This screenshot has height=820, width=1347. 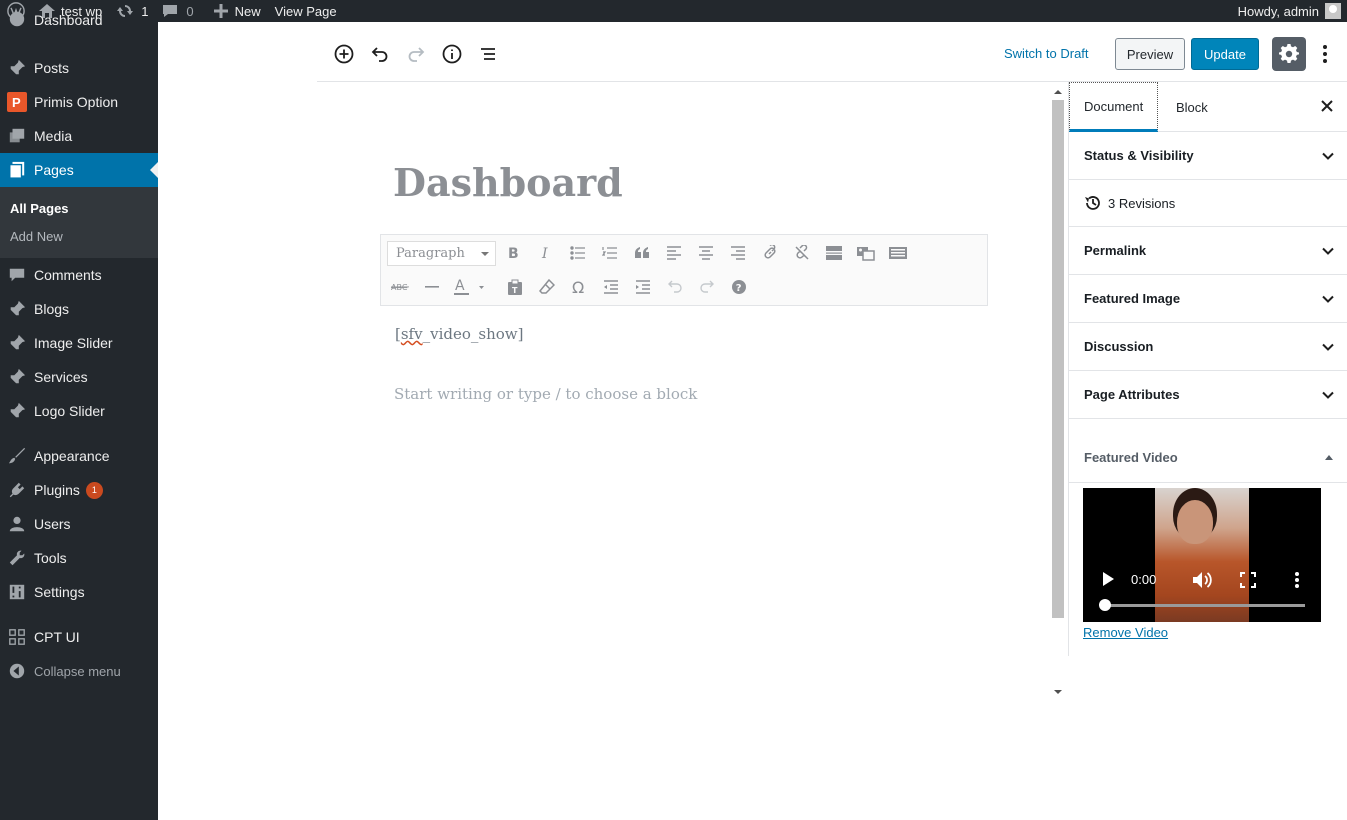 I want to click on format-select: Paragraph, so click(x=441, y=253).